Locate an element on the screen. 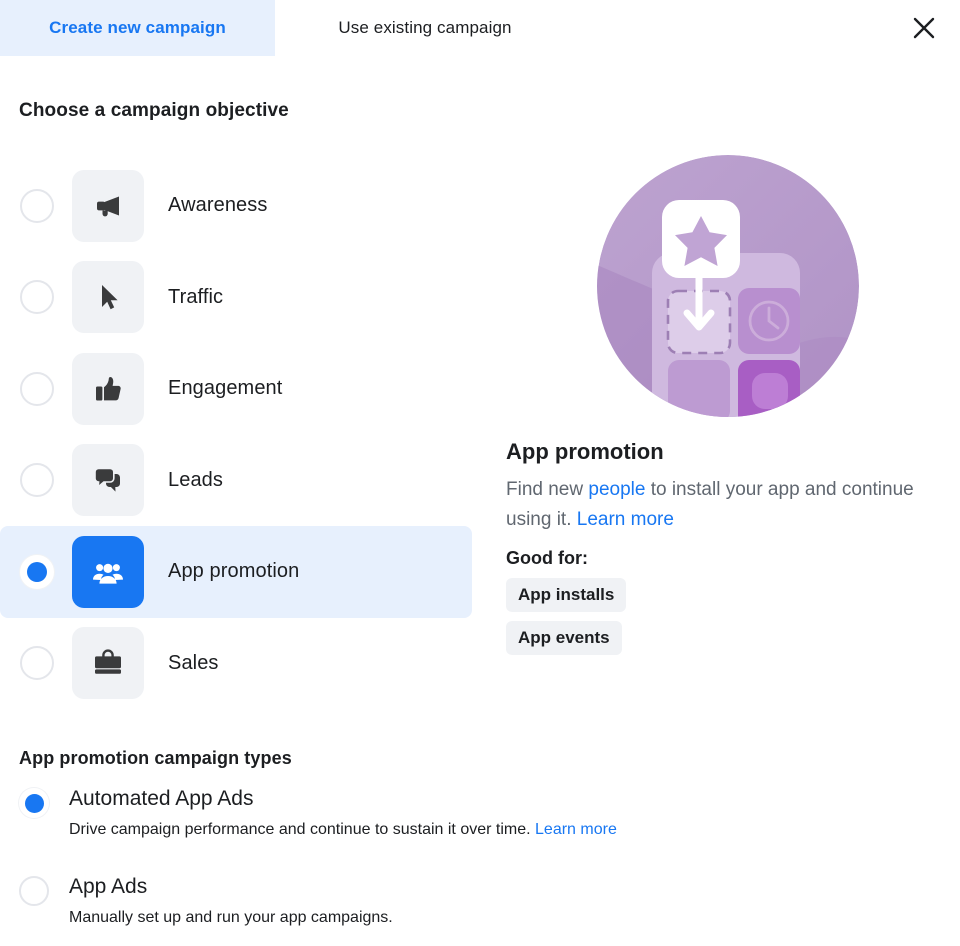 Image resolution: width=960 pixels, height=946 pixels. people-group-icon is located at coordinates (108, 572).